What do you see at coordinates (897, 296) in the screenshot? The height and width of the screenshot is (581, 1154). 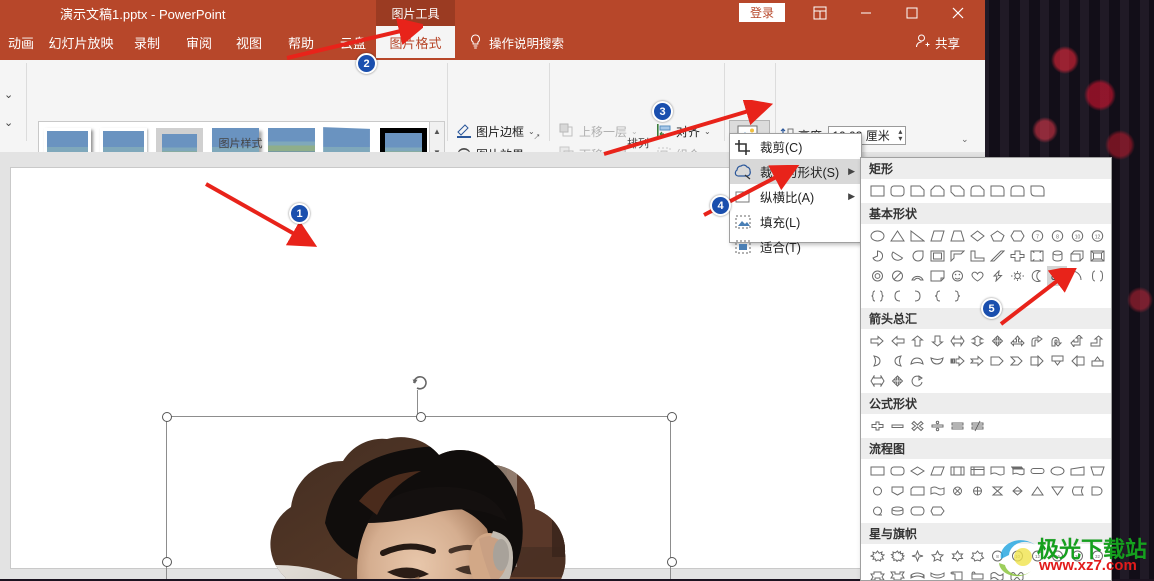 I see `shape-left-bracket` at bounding box center [897, 296].